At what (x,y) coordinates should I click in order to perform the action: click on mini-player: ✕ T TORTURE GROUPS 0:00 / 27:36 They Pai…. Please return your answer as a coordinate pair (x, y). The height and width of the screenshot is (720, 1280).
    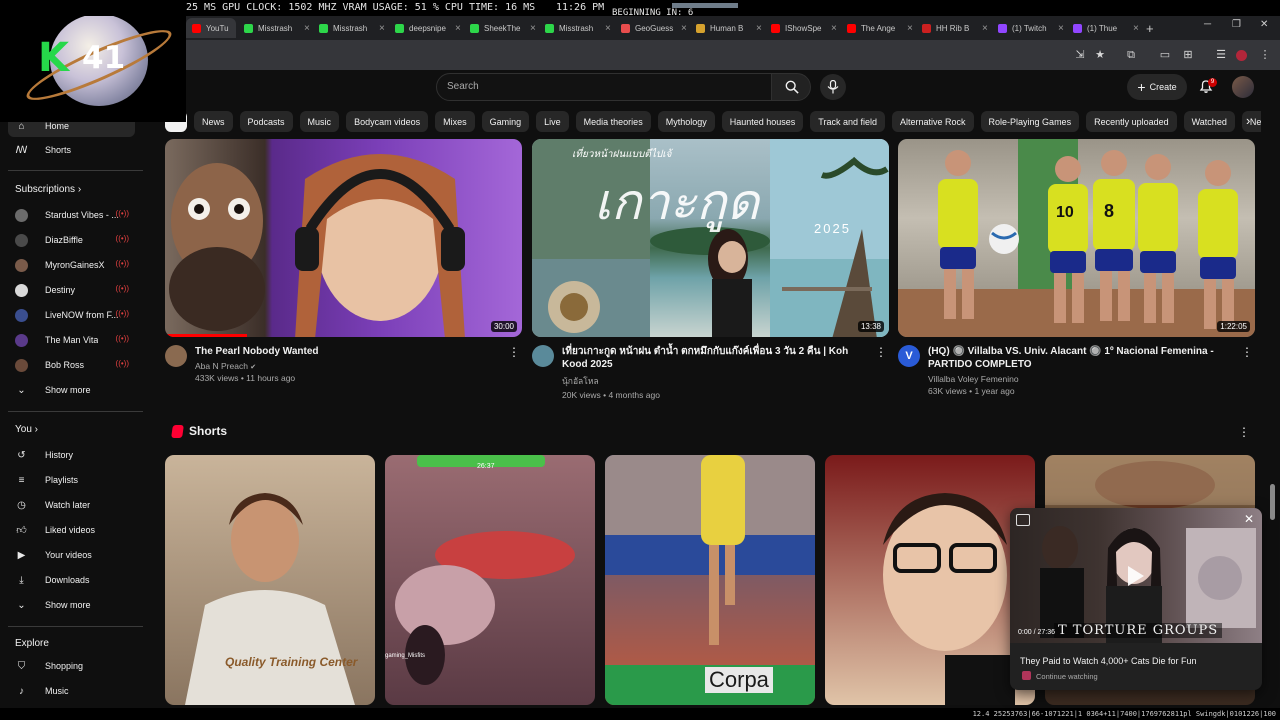
    Looking at the image, I should click on (1136, 599).